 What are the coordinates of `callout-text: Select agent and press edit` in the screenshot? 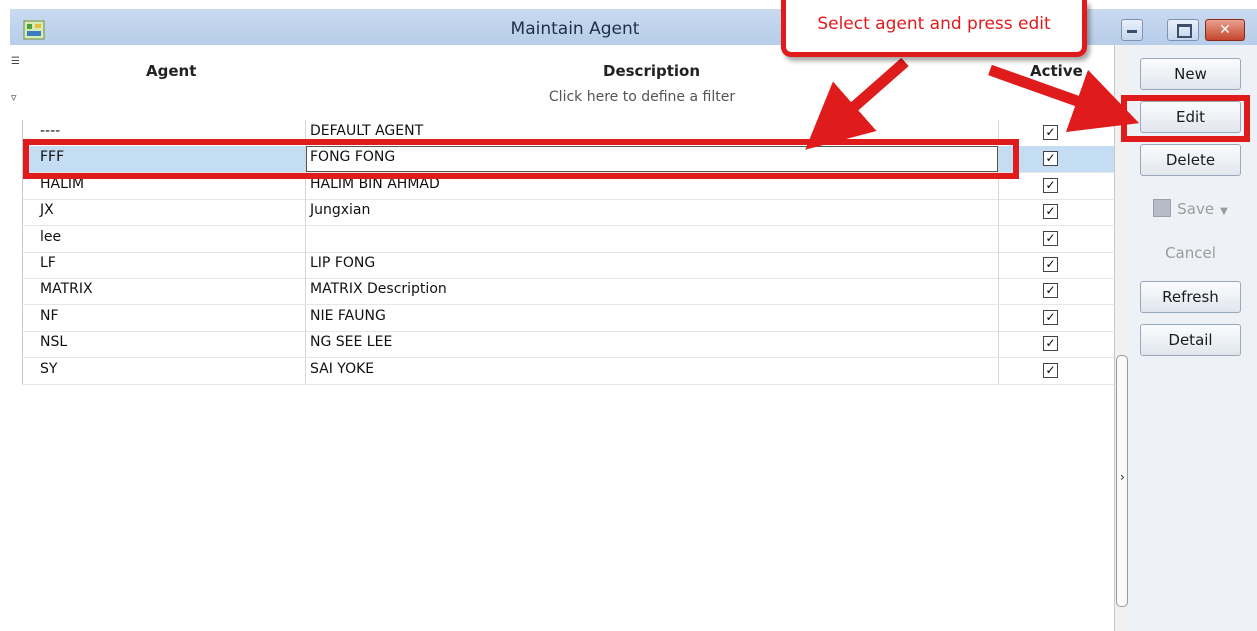 It's located at (934, 24).